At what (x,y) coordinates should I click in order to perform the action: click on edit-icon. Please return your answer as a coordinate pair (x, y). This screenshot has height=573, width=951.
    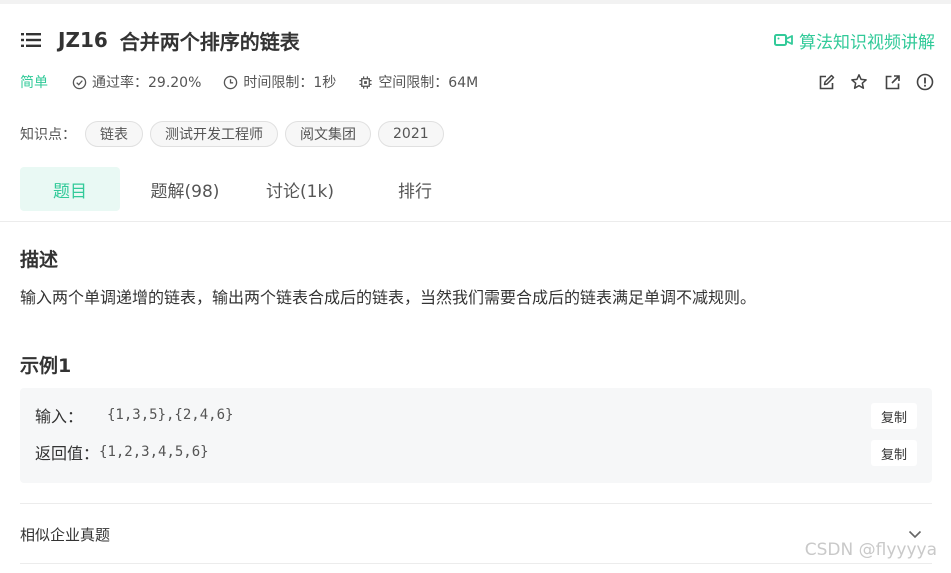
    Looking at the image, I should click on (826, 82).